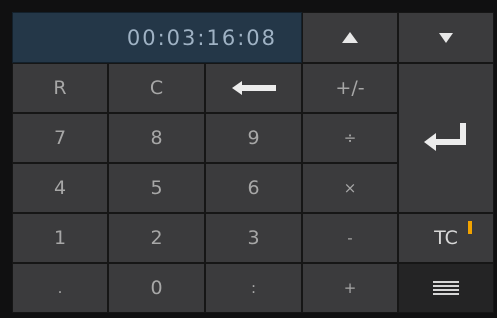  I want to click on up-button, so click(350, 37).